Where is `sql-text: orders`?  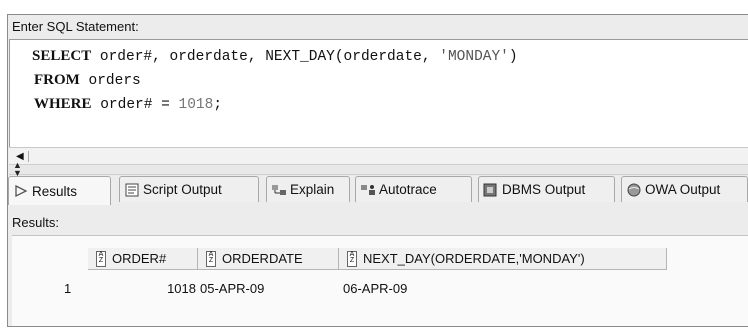
sql-text: orders is located at coordinates (110, 81).